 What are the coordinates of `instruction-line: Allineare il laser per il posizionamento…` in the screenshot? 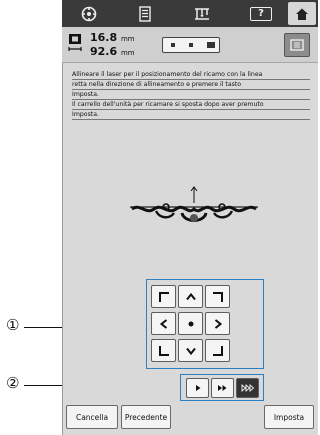 It's located at (191, 75).